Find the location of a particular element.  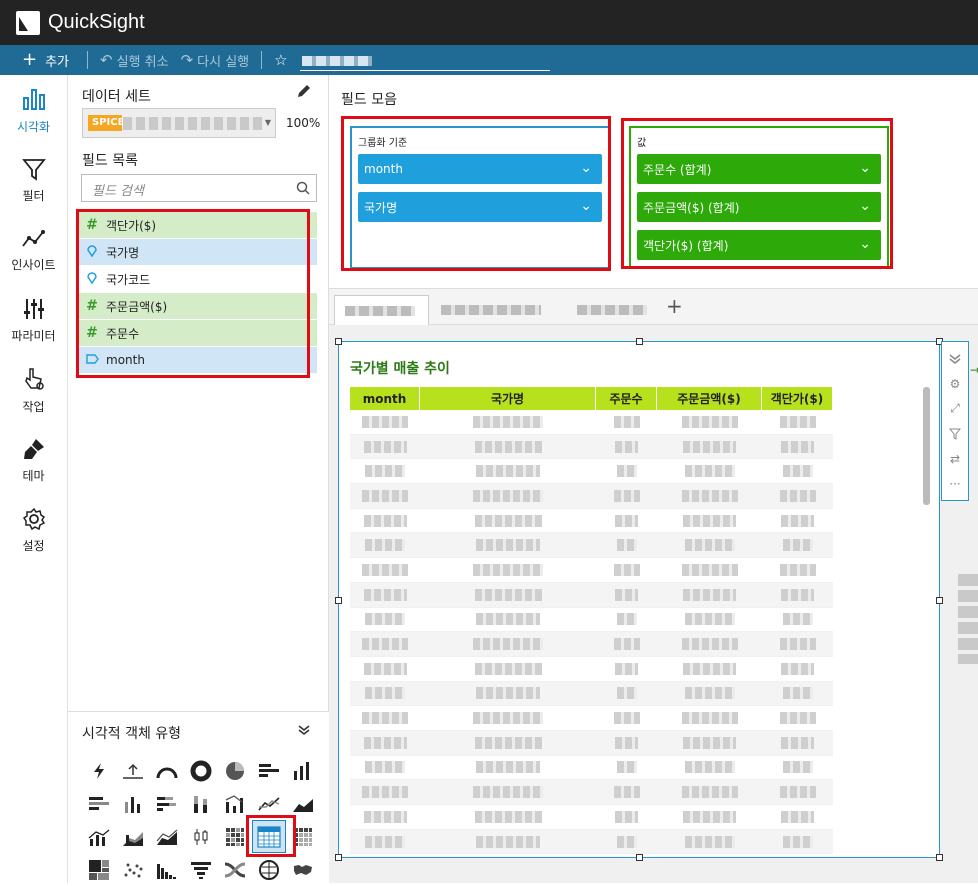

clustered-bar-icon is located at coordinates (99, 803).